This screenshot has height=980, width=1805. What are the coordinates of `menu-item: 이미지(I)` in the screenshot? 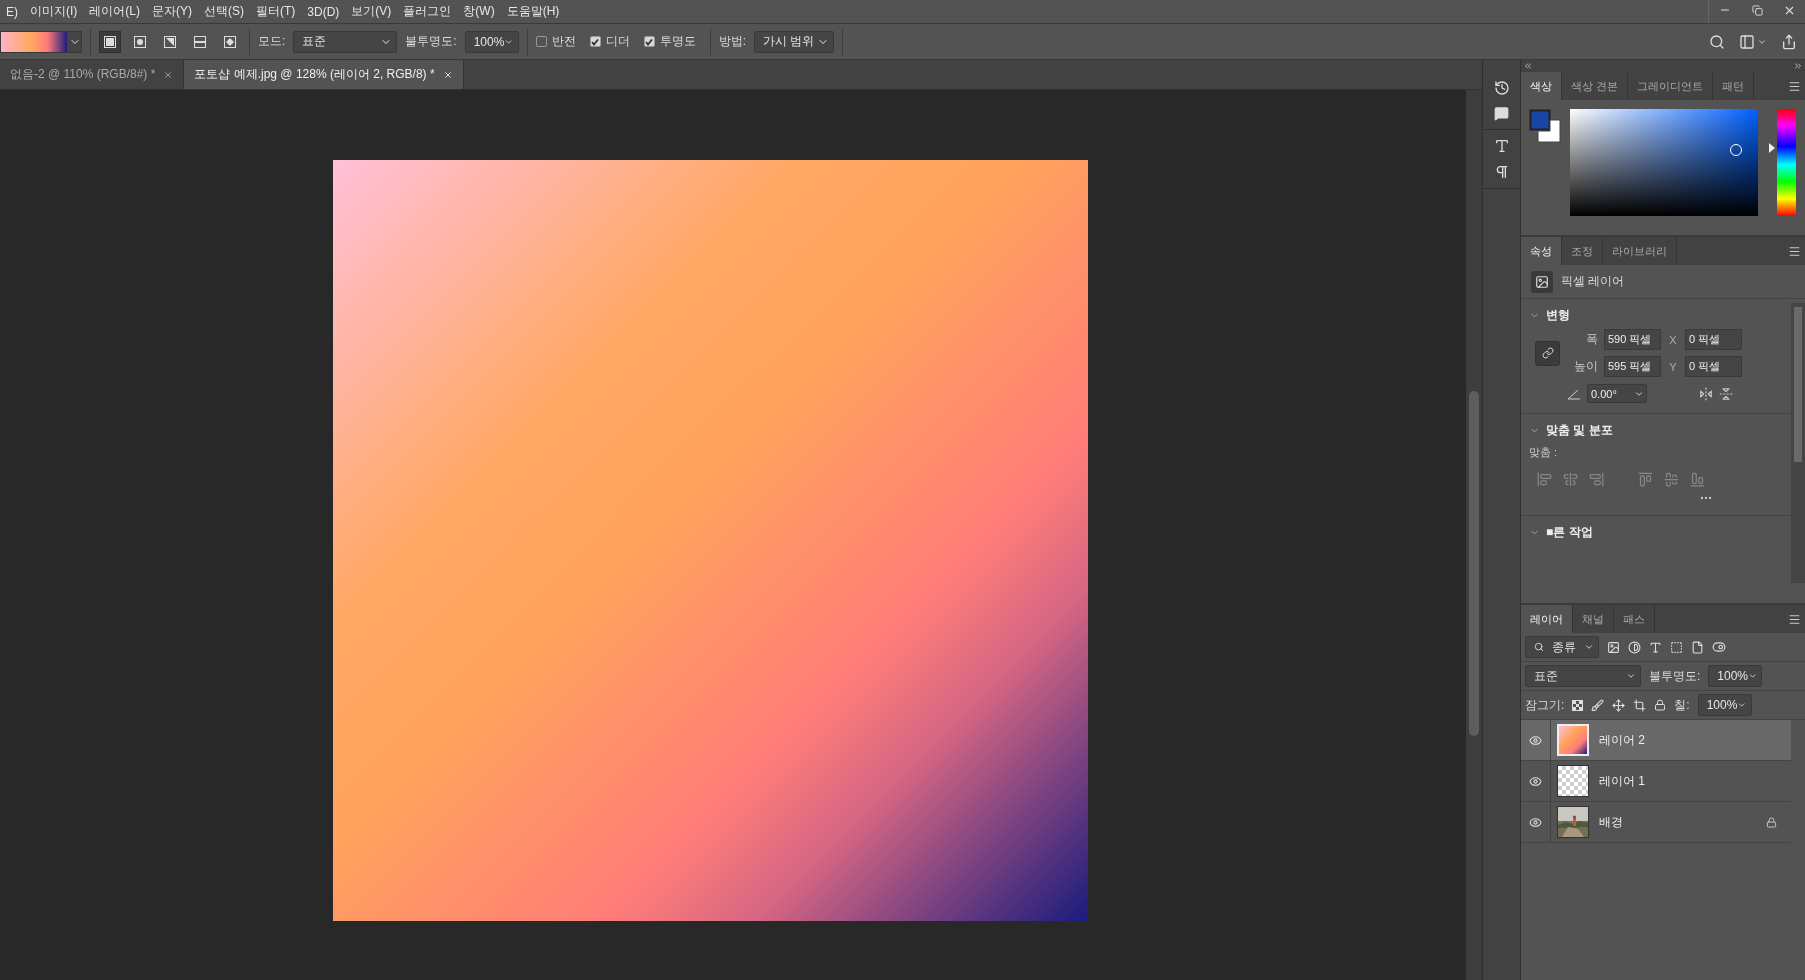 It's located at (54, 11).